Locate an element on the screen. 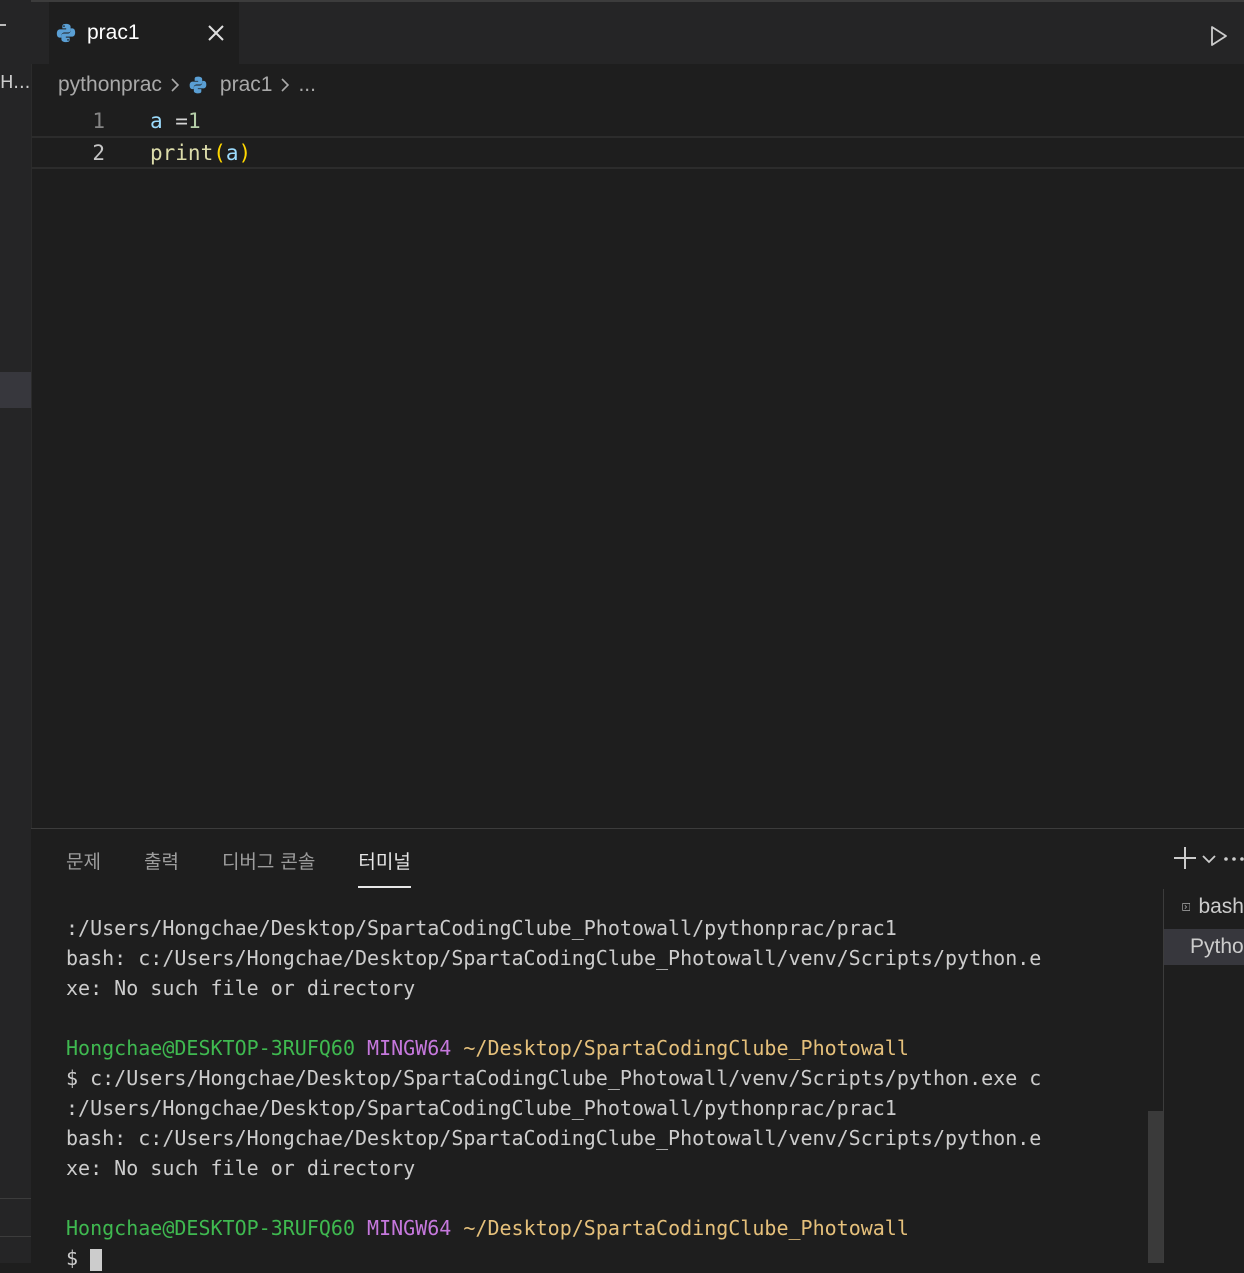 The width and height of the screenshot is (1244, 1273). terminal-list-item-python: Python is located at coordinates (1204, 947).